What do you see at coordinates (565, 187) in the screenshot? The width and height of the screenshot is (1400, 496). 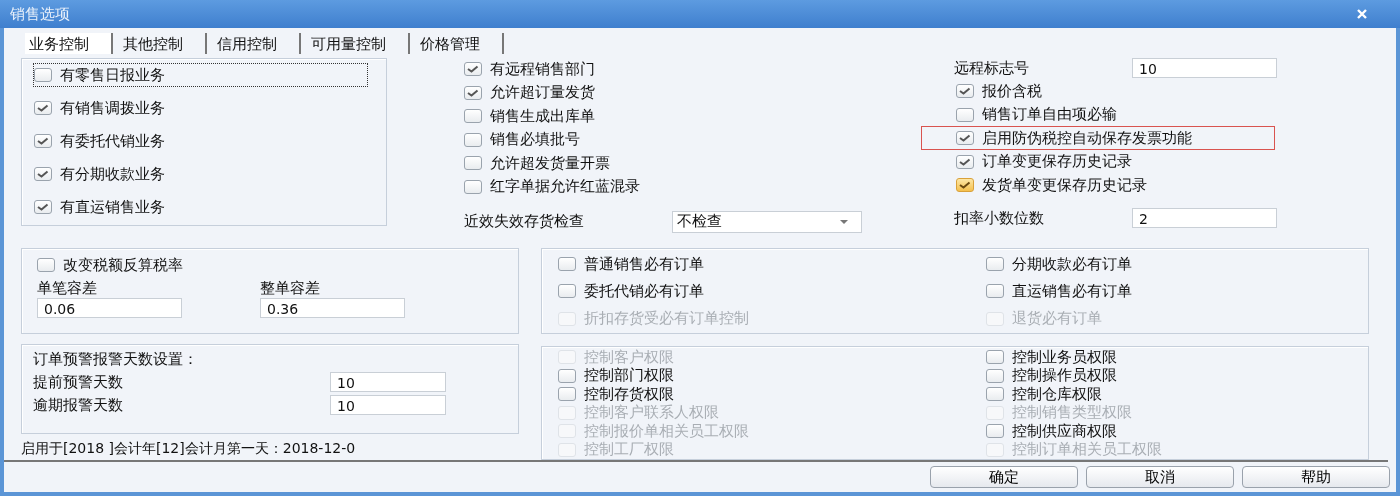 I see `checkbox-label: 红字单据允许红蓝混录` at bounding box center [565, 187].